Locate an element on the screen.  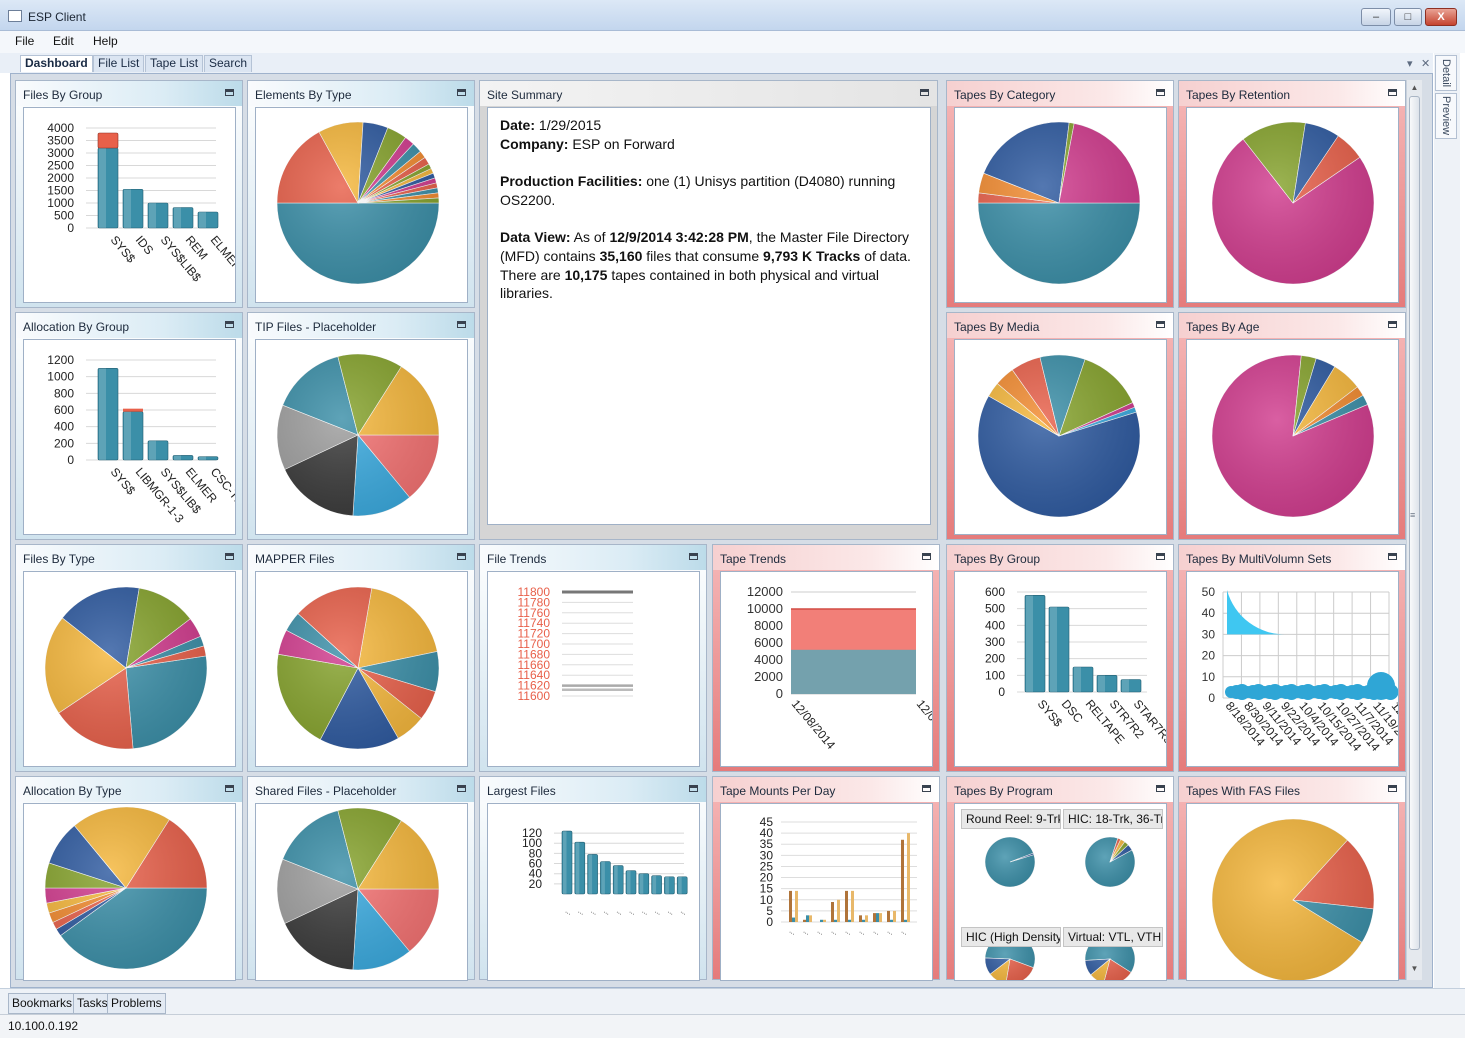
tab-tasks: Tasks is located at coordinates (92, 1003).